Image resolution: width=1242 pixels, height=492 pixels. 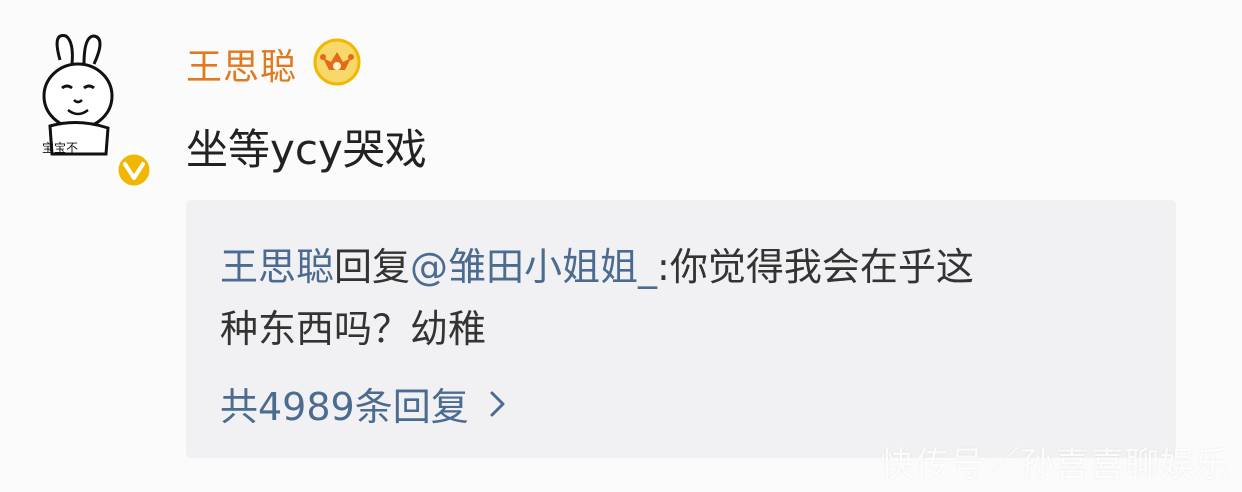 What do you see at coordinates (497, 403) in the screenshot?
I see `chevron-right-icon` at bounding box center [497, 403].